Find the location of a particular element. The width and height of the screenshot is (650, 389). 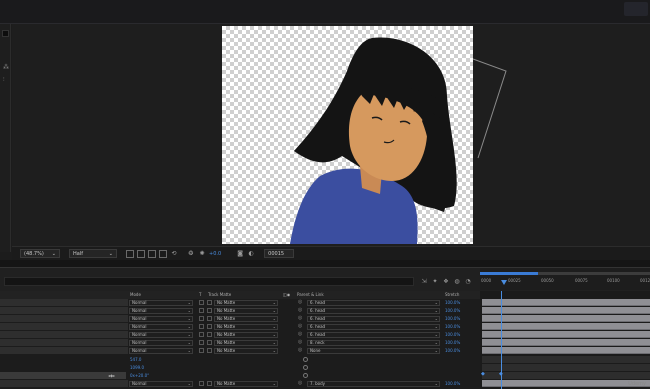

track-matte-column-header: Track Matte is located at coordinates (219, 294).